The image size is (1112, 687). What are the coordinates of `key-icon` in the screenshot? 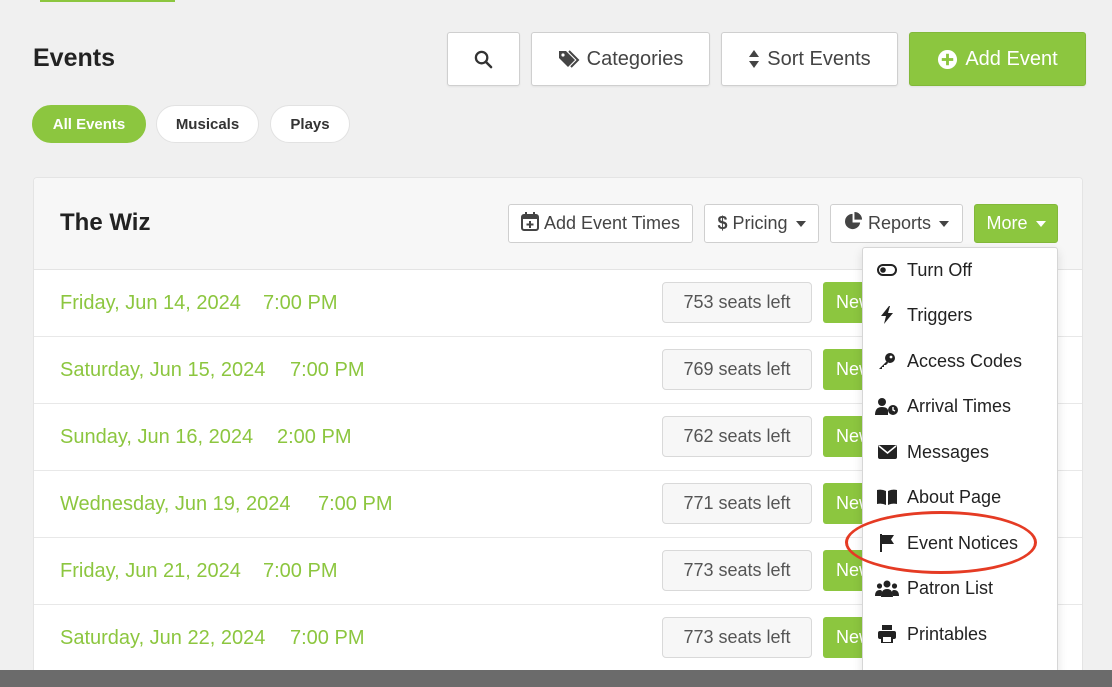 It's located at (887, 361).